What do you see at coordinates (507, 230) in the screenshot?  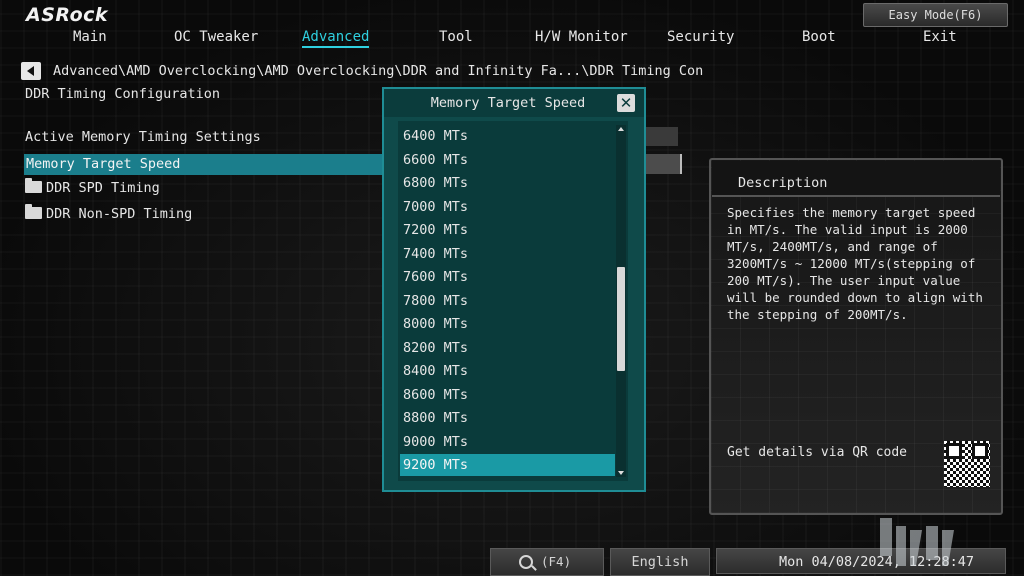 I see `option-item: 7200 MTs` at bounding box center [507, 230].